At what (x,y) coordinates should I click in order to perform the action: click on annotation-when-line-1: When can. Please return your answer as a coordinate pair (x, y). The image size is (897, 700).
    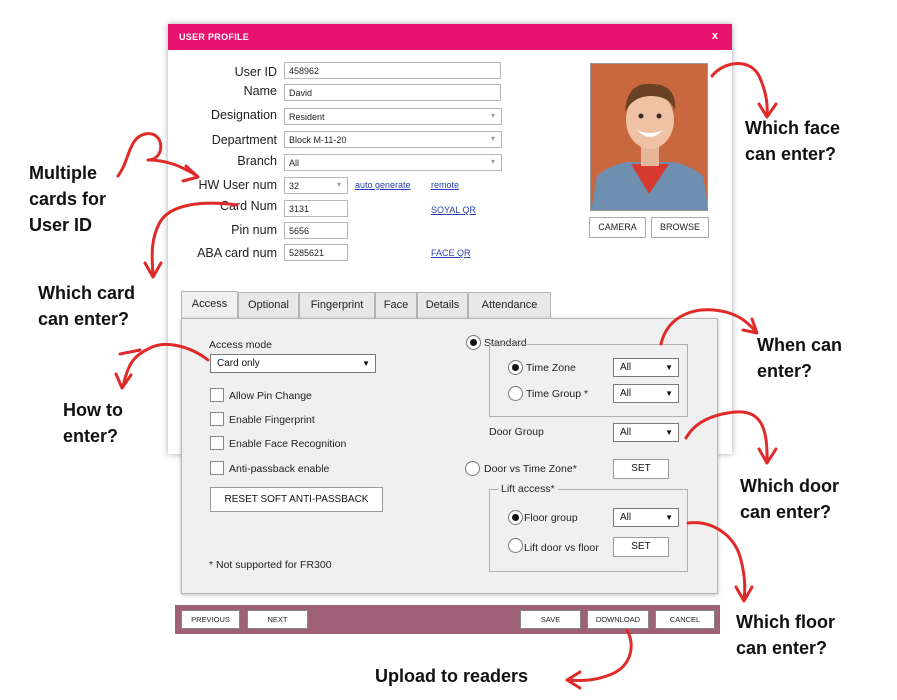
    Looking at the image, I should click on (800, 345).